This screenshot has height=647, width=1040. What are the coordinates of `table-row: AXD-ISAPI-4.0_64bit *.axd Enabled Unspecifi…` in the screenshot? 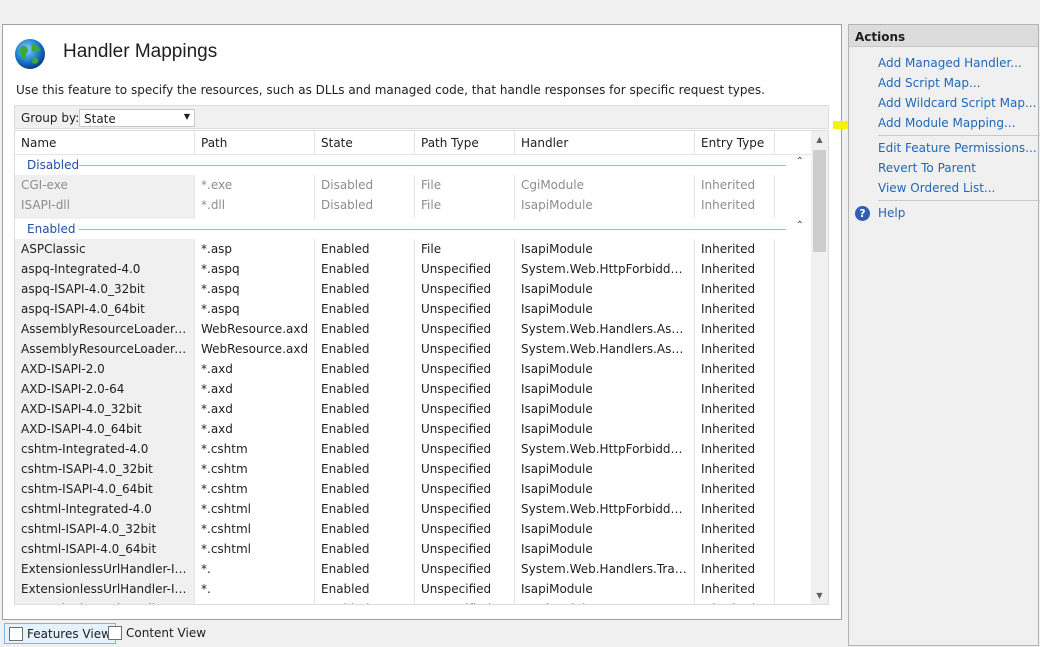 It's located at (413, 429).